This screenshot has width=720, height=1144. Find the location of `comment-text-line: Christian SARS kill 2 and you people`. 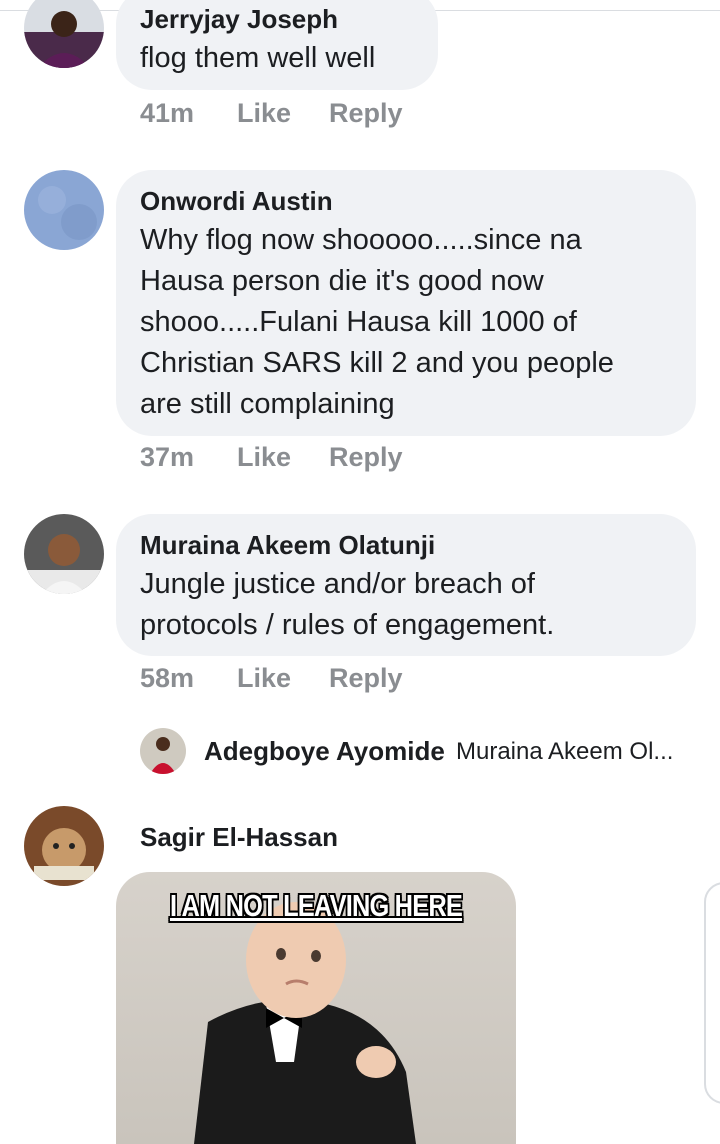

comment-text-line: Christian SARS kill 2 and you people is located at coordinates (377, 363).